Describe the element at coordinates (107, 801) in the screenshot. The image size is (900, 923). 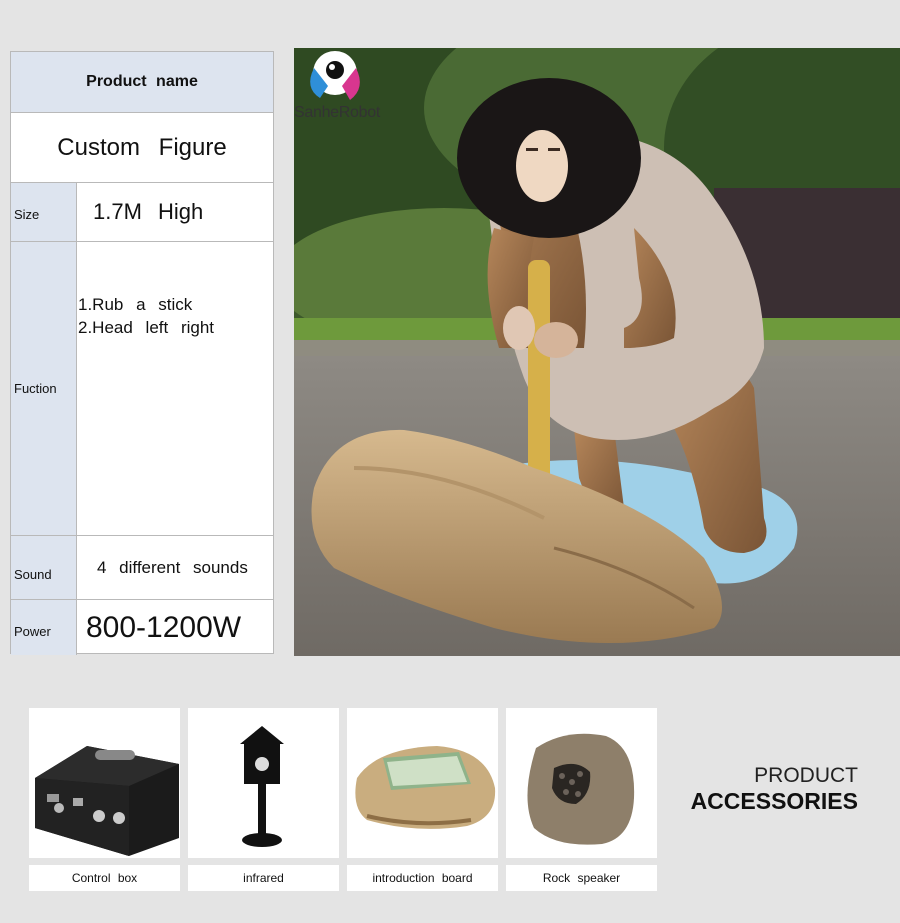
I see `control-box-image` at that location.